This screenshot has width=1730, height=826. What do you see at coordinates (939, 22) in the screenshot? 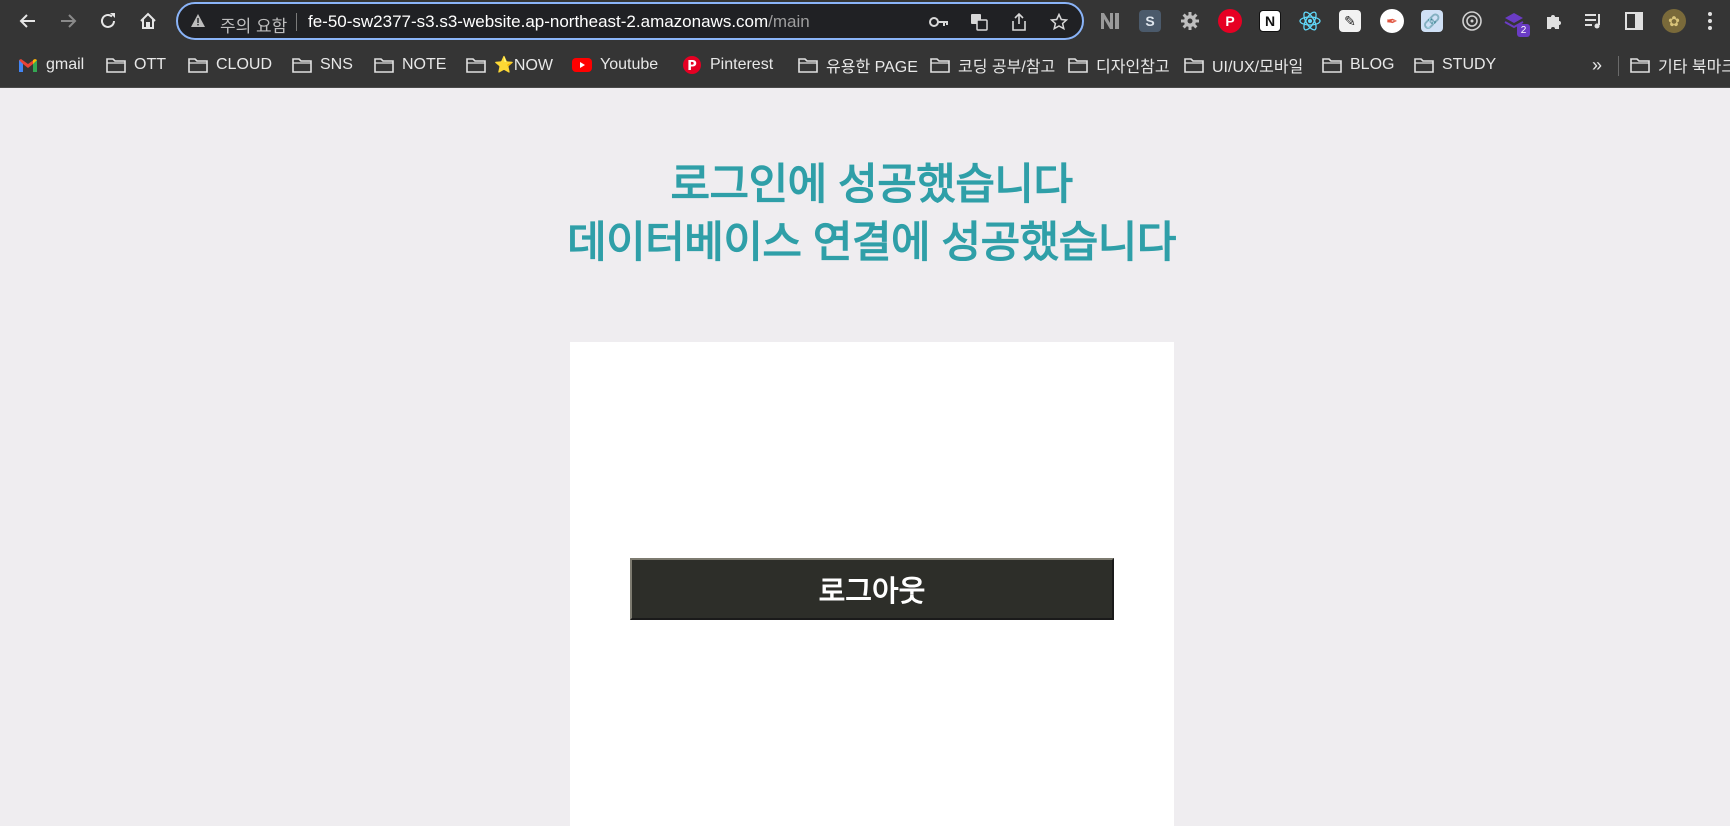
I see `key-icon` at bounding box center [939, 22].